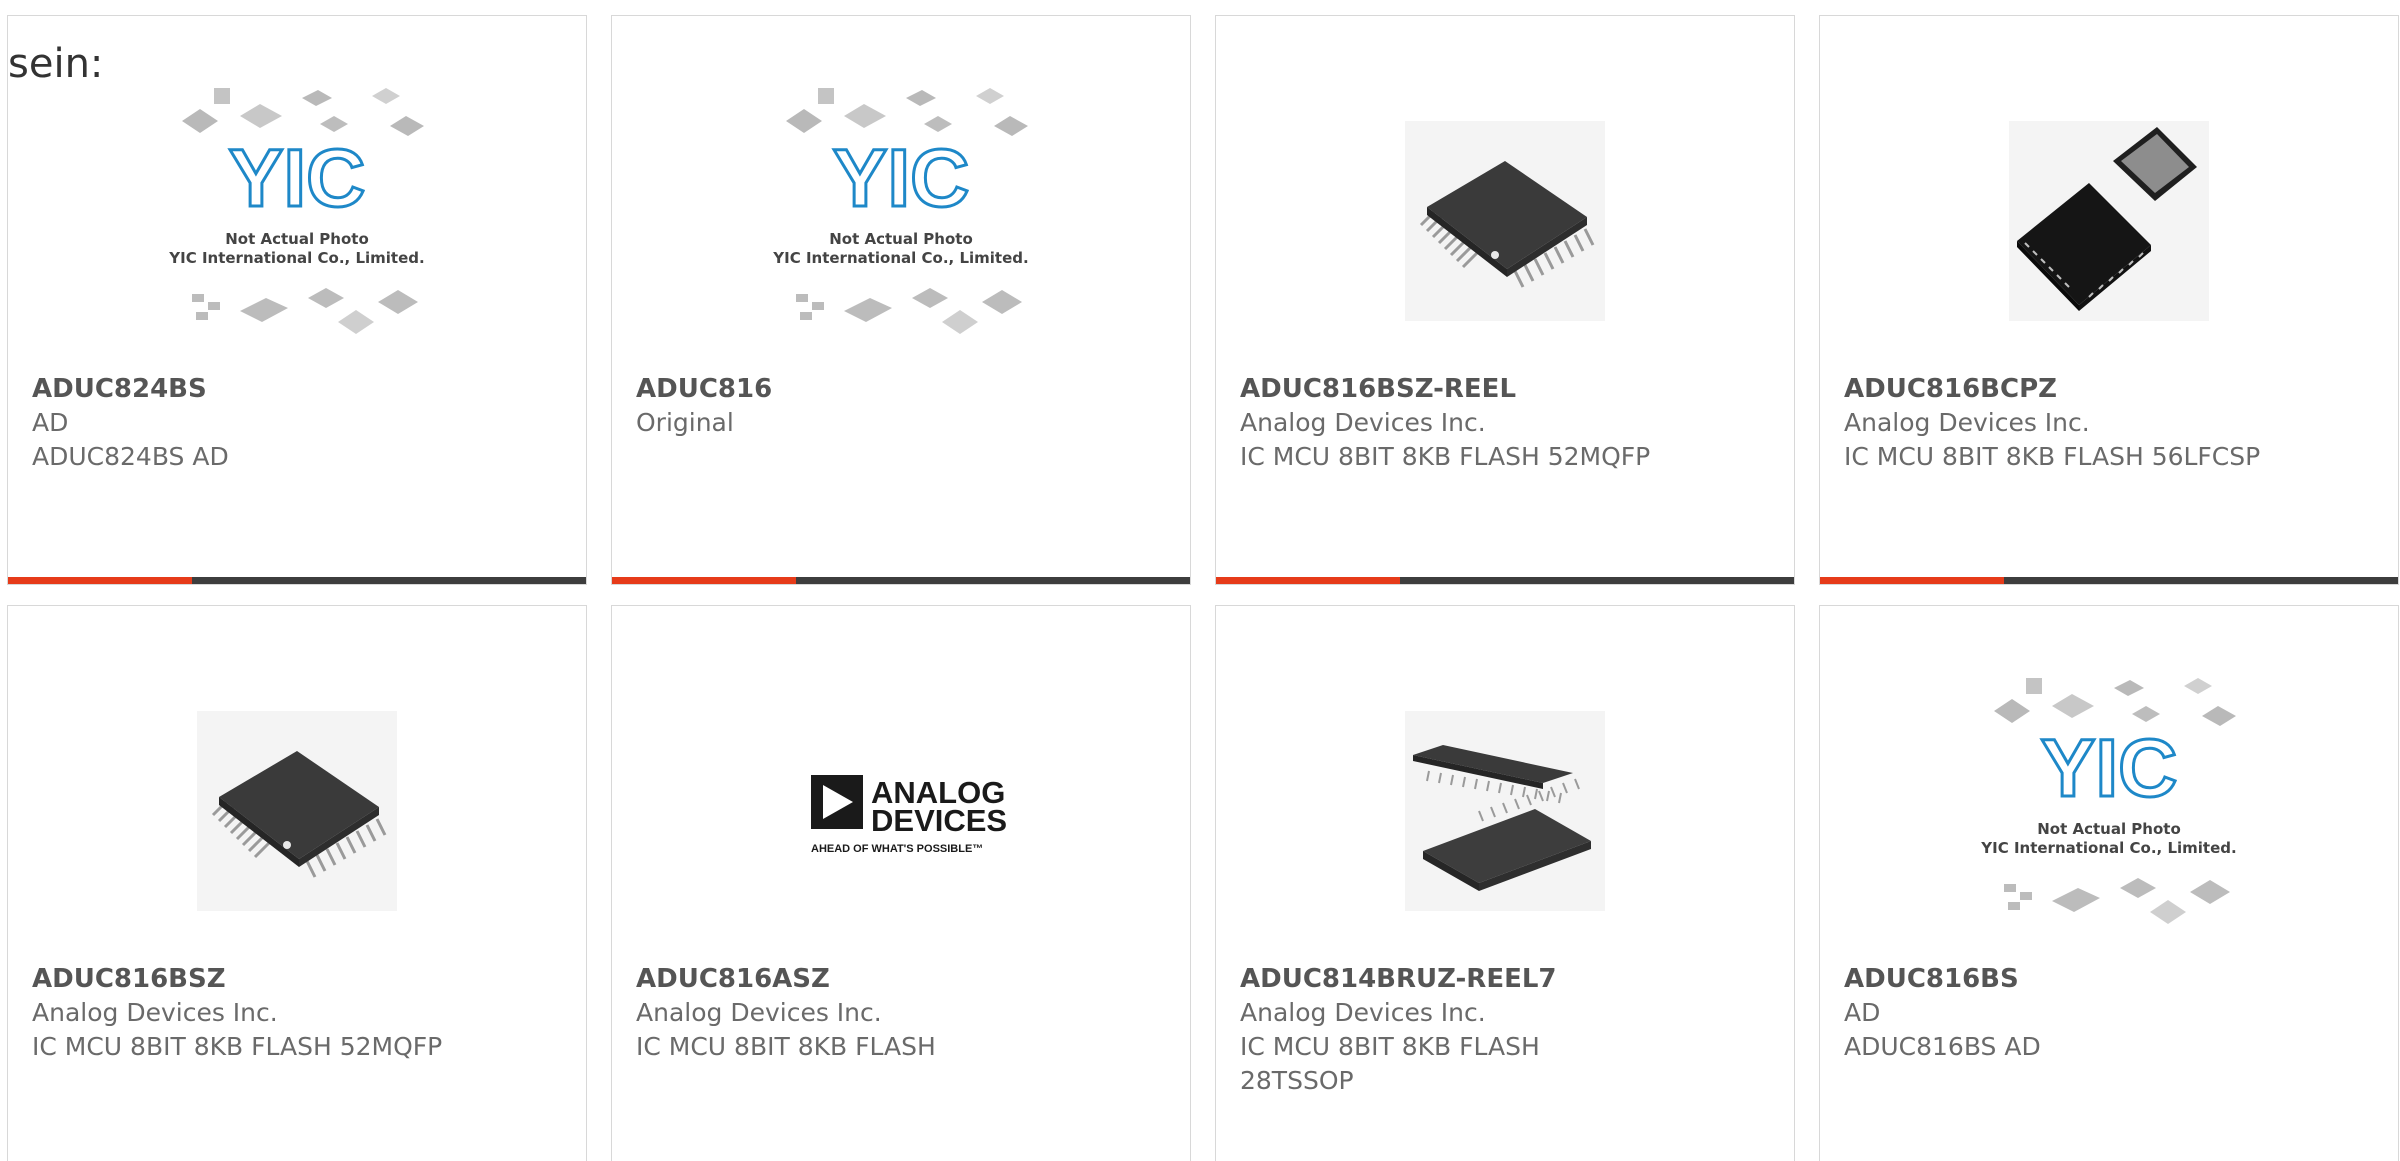  What do you see at coordinates (1509, 979) in the screenshot?
I see `part-number: ADUC814BRUZ-REEL7` at bounding box center [1509, 979].